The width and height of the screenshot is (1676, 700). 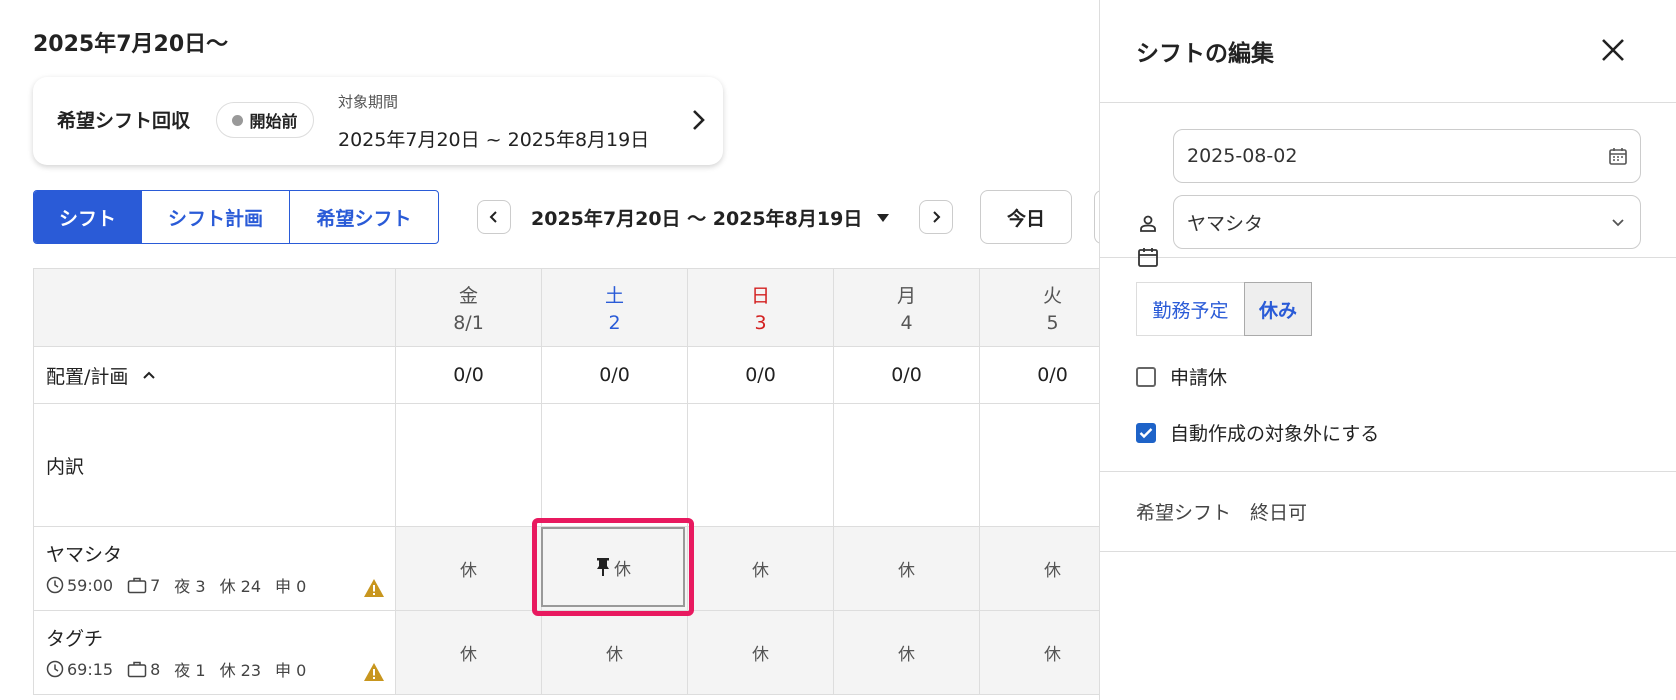 What do you see at coordinates (75, 639) in the screenshot?
I see `person-name: タグチ` at bounding box center [75, 639].